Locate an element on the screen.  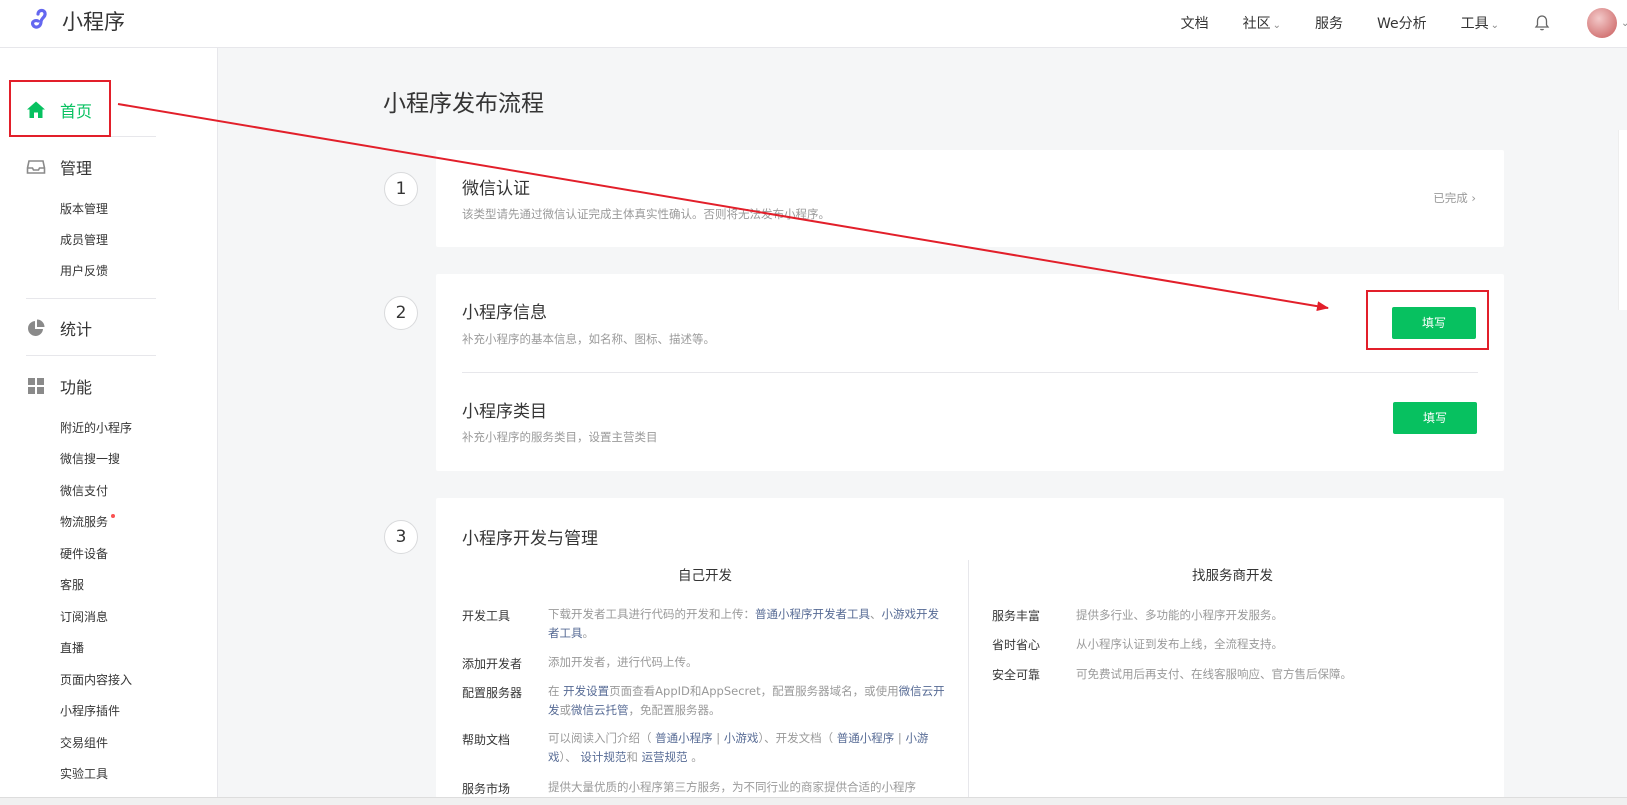
sidebar-subitem-live: 直播 is located at coordinates (72, 647).